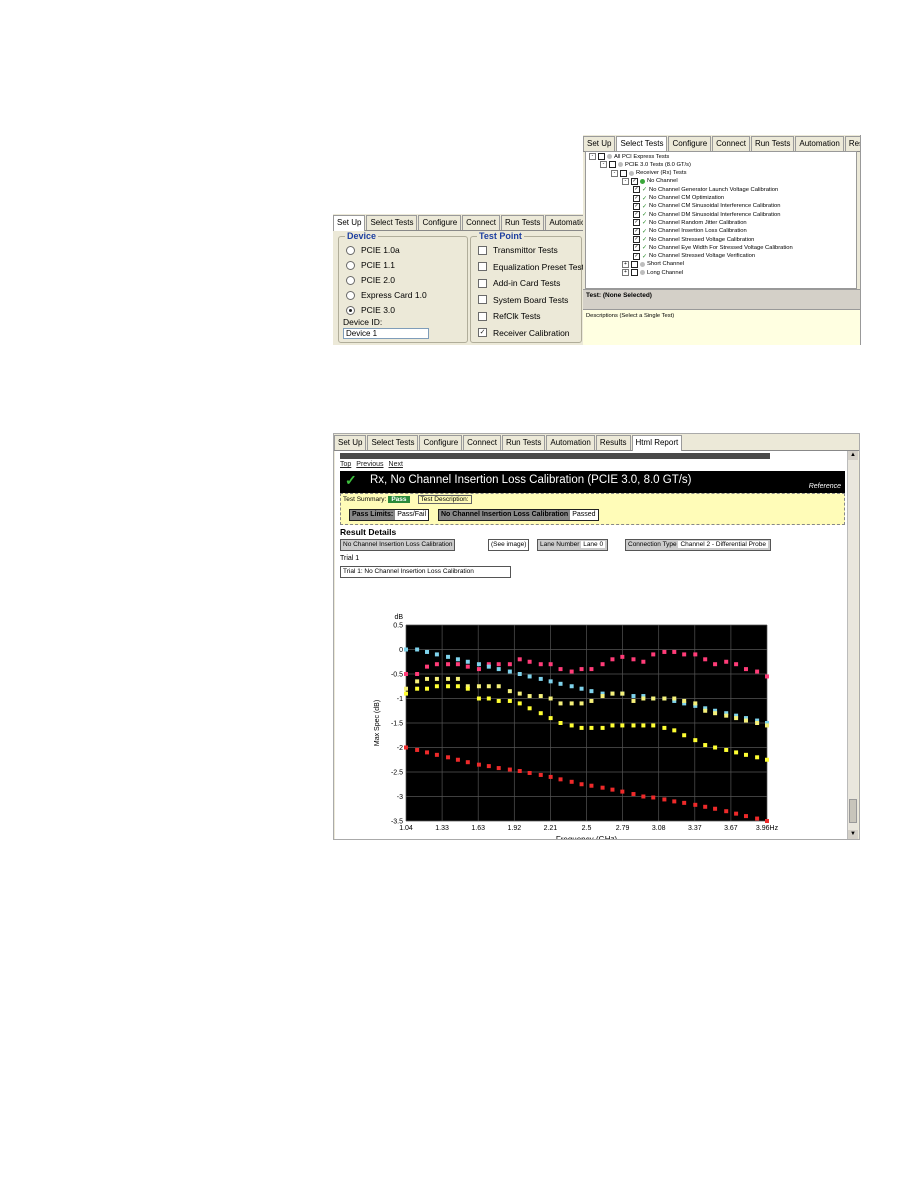  What do you see at coordinates (370, 280) in the screenshot?
I see `device-option: PCIE 2.0` at bounding box center [370, 280].